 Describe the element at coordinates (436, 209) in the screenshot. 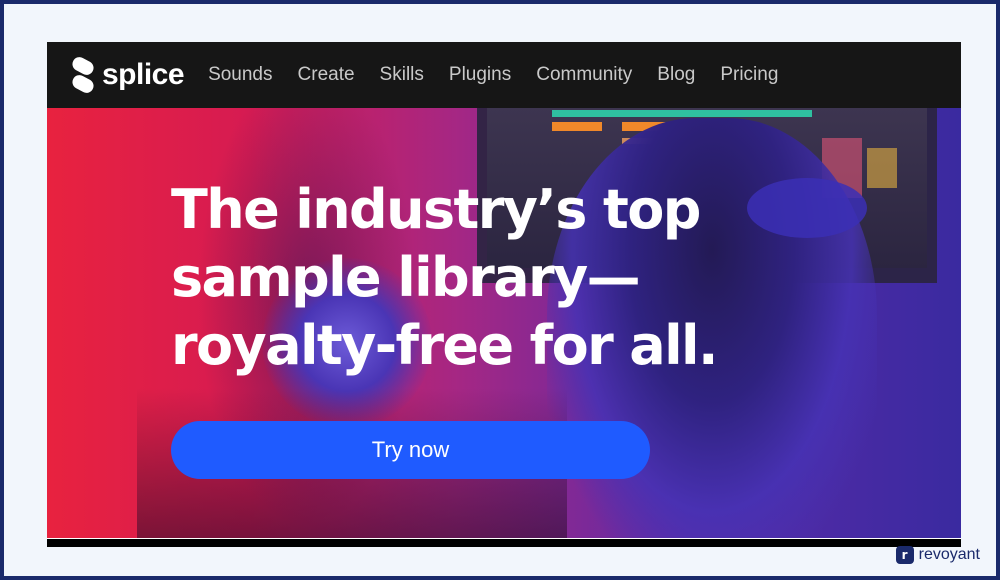

I see `hero-headline-line: The industry’s top` at that location.